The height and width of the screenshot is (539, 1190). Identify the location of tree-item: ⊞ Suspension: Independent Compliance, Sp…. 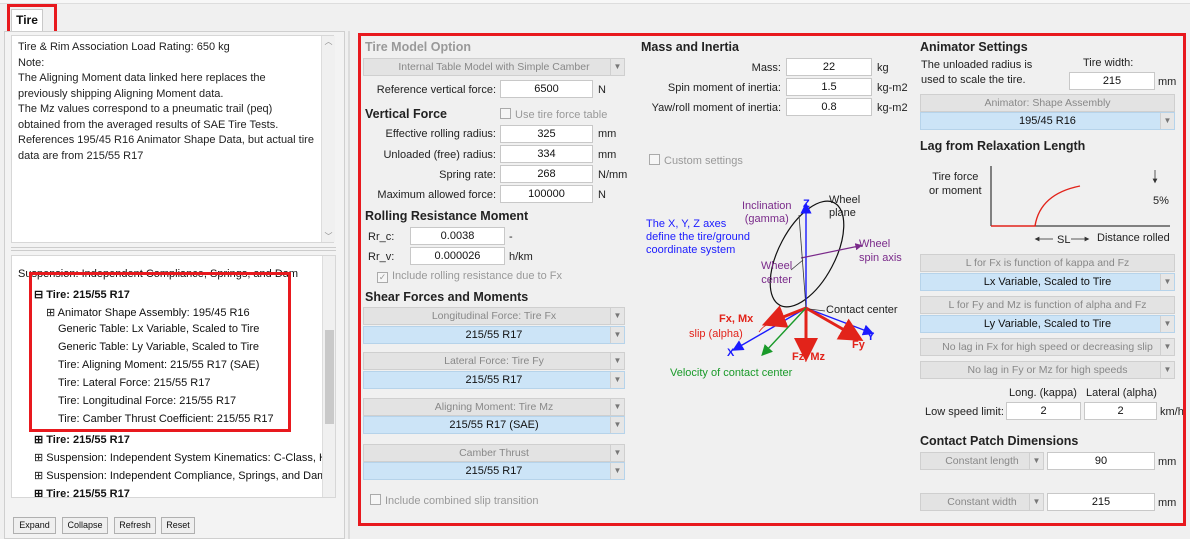
(180, 475).